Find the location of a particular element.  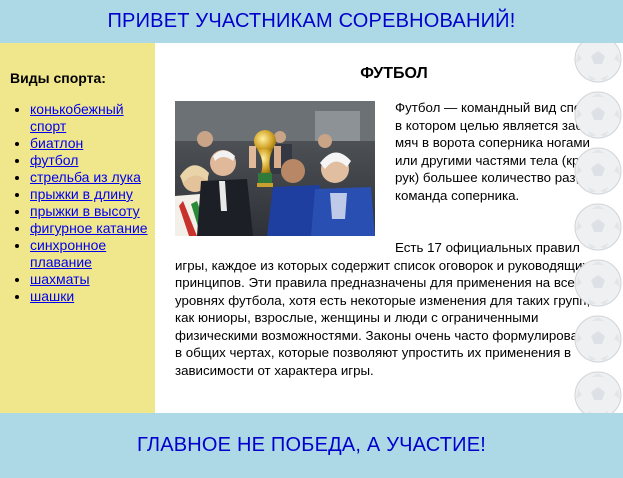

list-item: прыжки в длину is located at coordinates (92, 194).